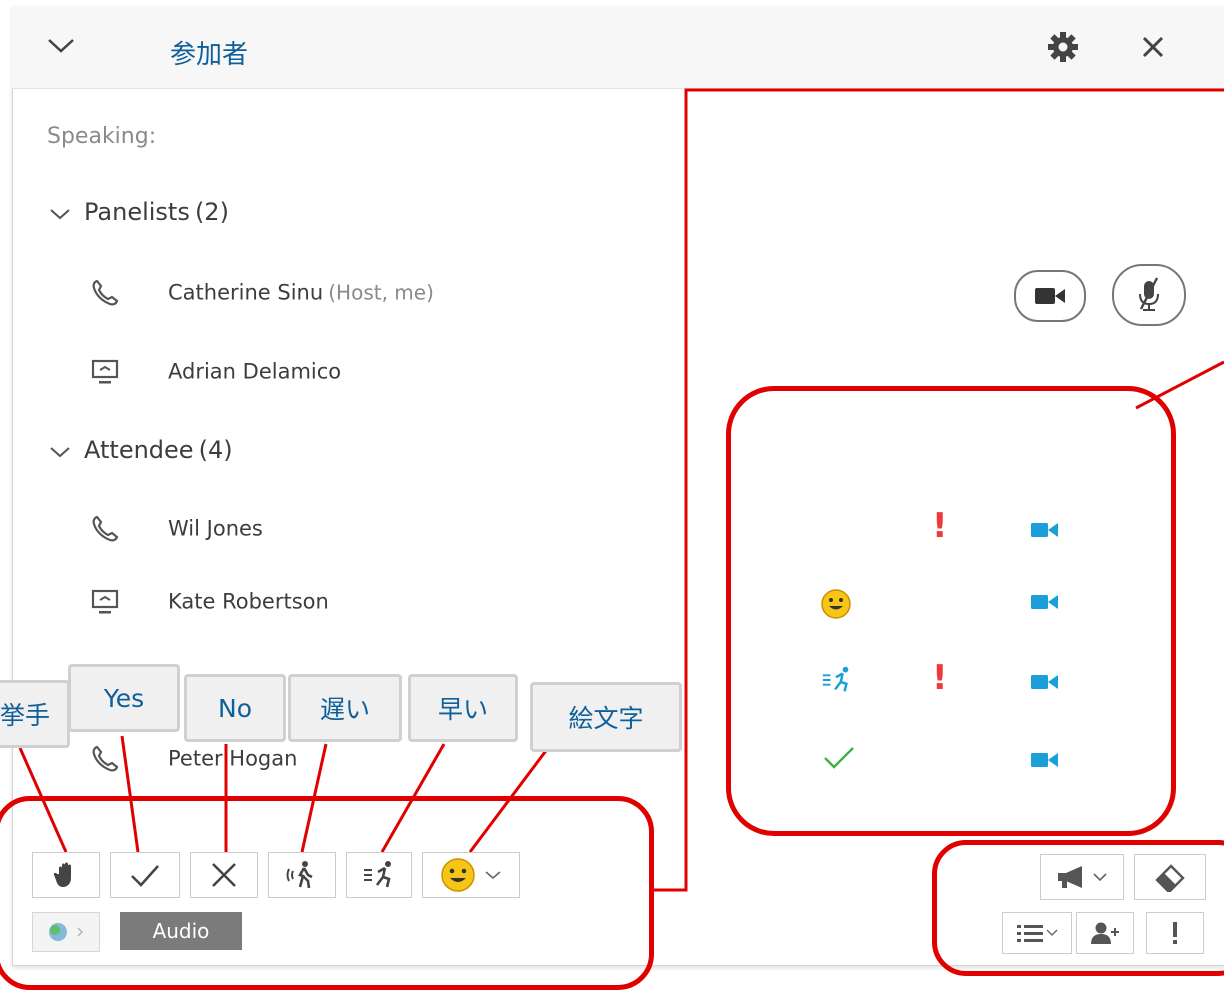 This screenshot has width=1224, height=991. I want to click on yes-callout: Yes, so click(124, 698).